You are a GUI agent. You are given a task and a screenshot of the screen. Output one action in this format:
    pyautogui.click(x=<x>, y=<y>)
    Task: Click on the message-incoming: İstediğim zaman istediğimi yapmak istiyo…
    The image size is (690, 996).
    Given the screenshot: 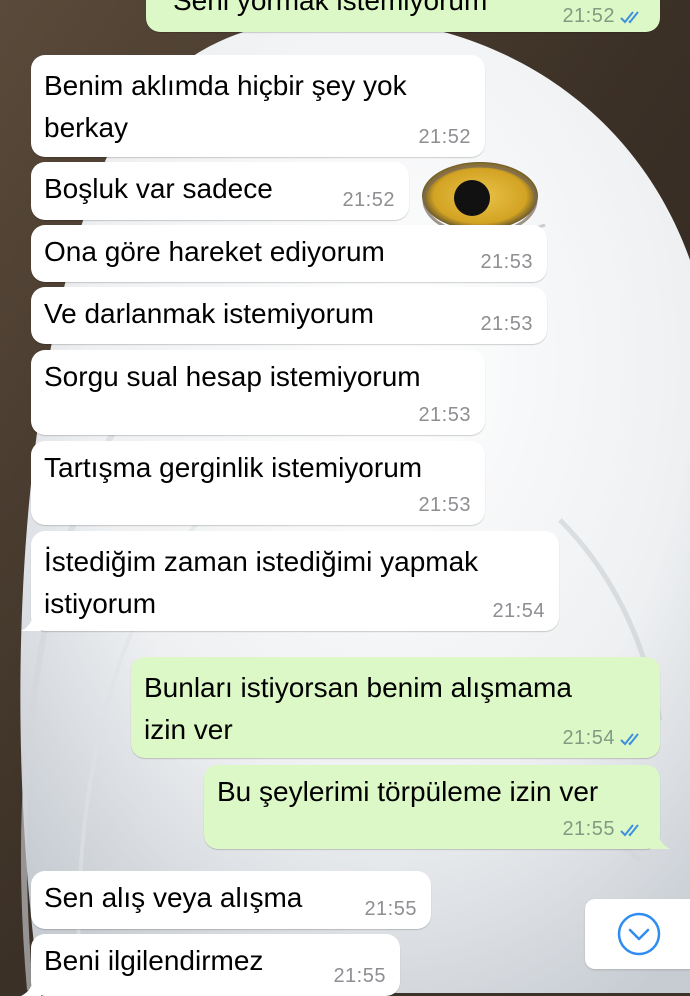 What is the action you would take?
    pyautogui.click(x=290, y=581)
    